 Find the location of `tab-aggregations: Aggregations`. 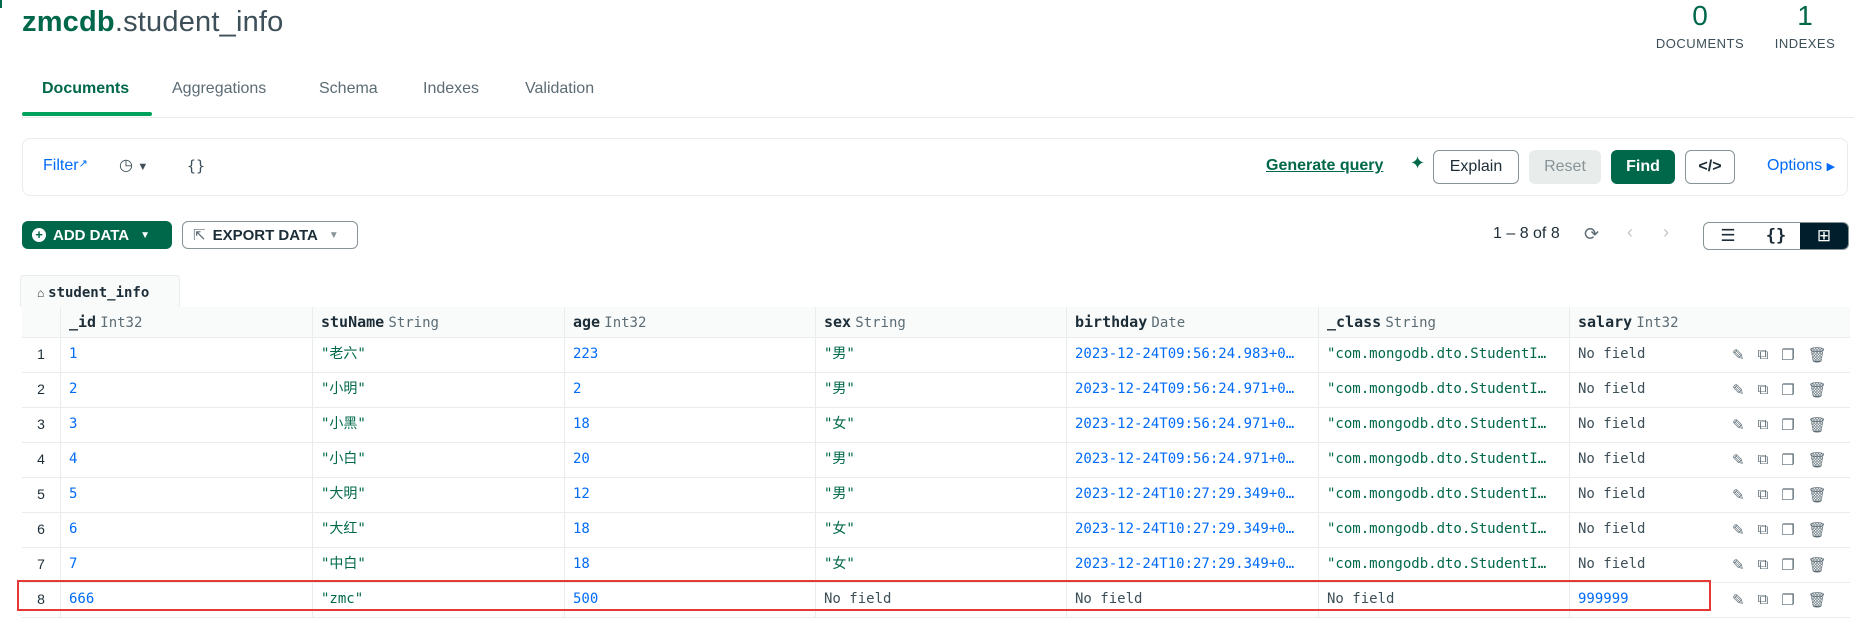

tab-aggregations: Aggregations is located at coordinates (219, 89).